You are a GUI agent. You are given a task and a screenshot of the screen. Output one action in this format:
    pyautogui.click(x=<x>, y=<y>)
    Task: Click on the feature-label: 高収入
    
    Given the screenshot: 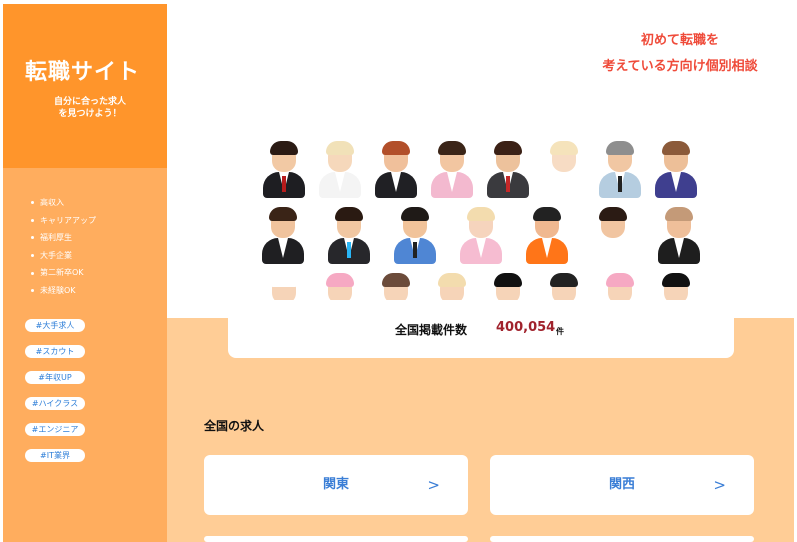 What is the action you would take?
    pyautogui.click(x=52, y=202)
    